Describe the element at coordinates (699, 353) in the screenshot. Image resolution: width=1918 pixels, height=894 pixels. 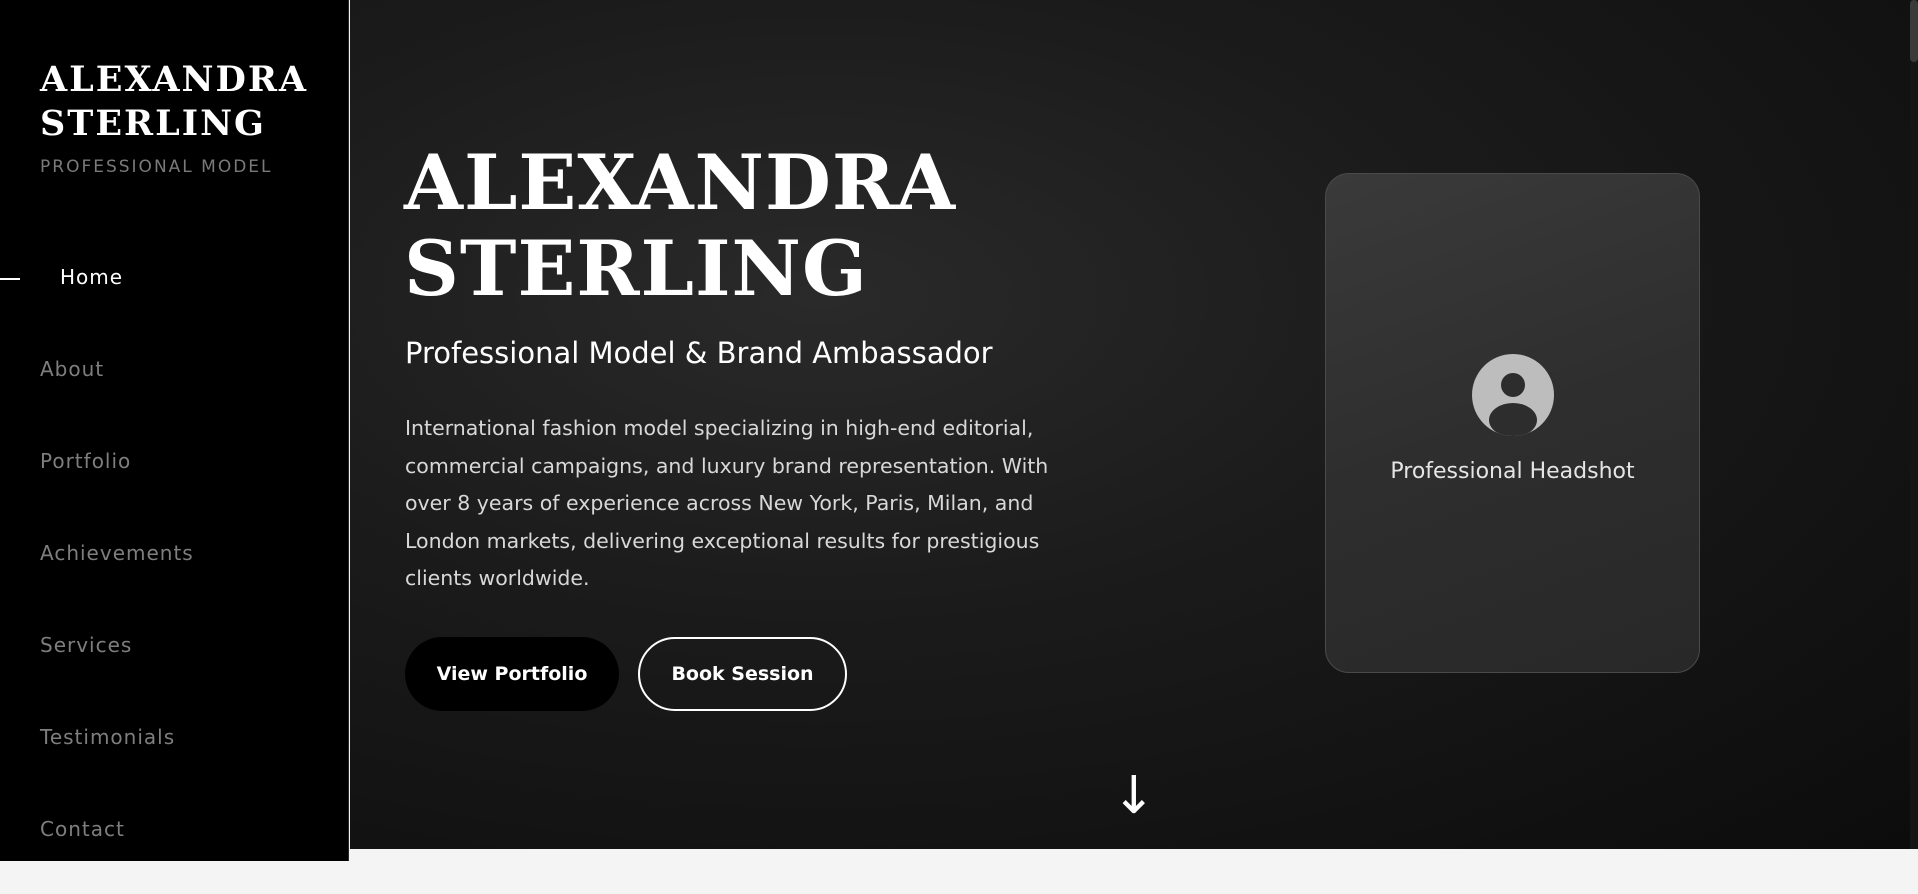
I see `hero-subtitle: Professional Model & Brand Ambassador` at that location.